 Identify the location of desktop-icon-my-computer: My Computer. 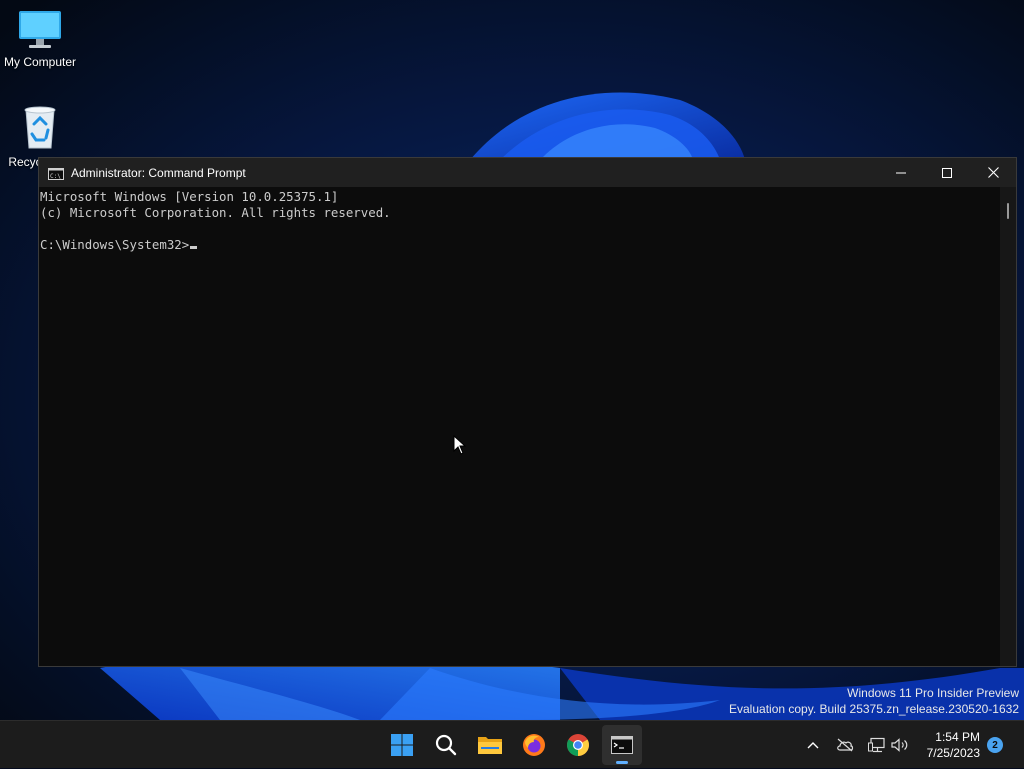
(40, 38).